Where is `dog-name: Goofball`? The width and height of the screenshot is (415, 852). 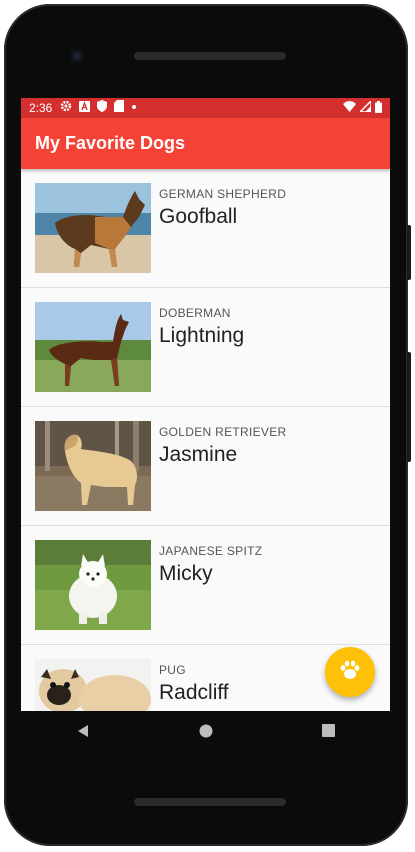
dog-name: Goofball is located at coordinates (198, 216).